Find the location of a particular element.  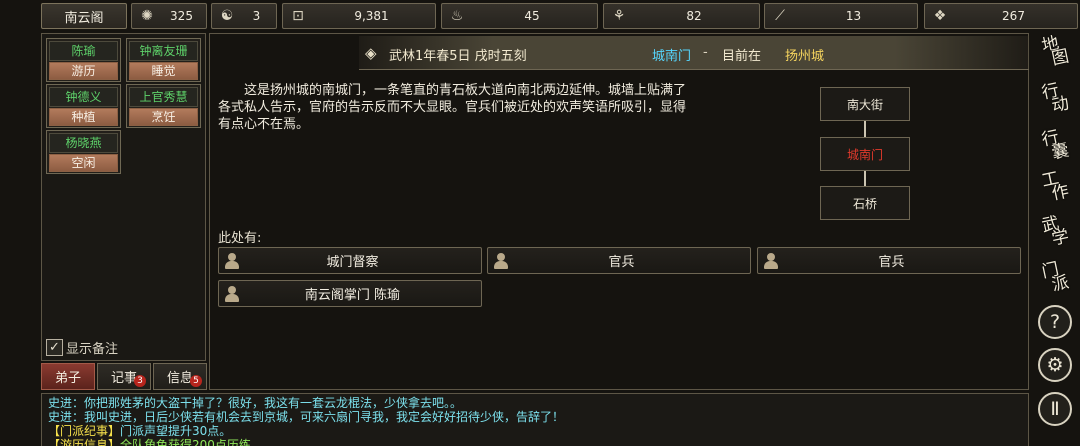

settings-button: ⚙ is located at coordinates (1055, 365).